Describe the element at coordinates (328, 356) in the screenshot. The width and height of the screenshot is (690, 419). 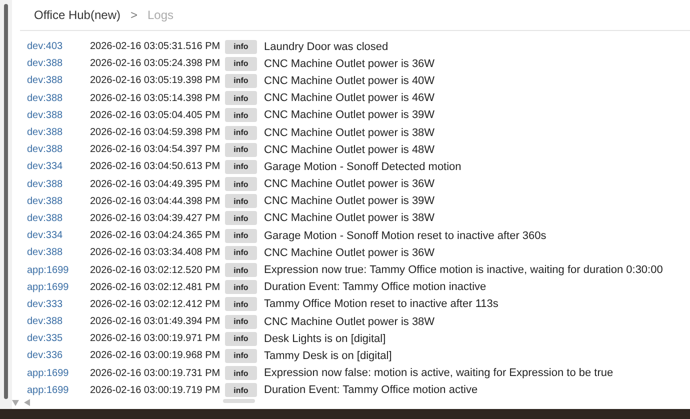
I see `log-message: Tammy Desk is on [digital]` at that location.